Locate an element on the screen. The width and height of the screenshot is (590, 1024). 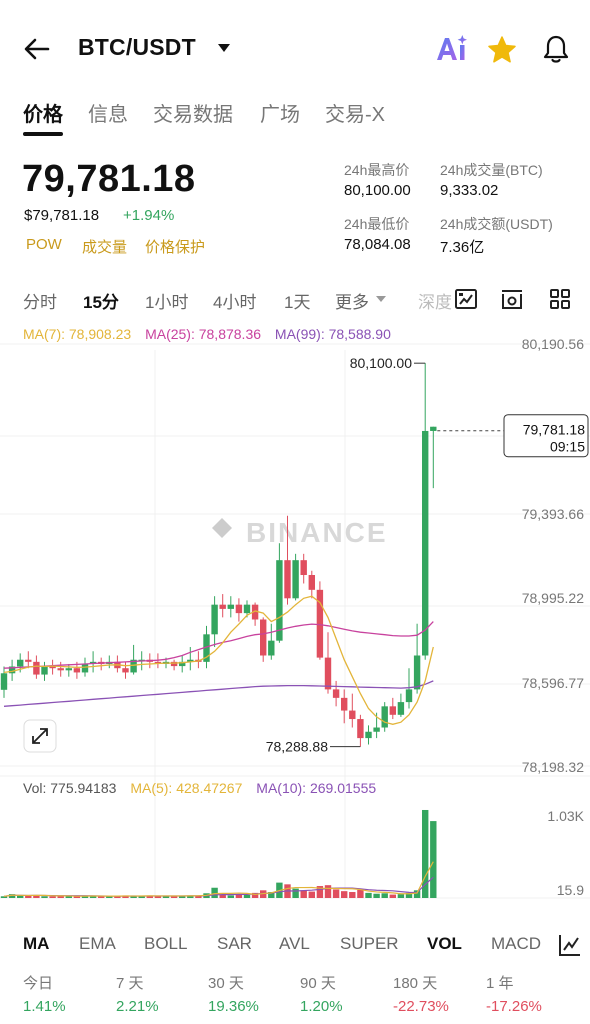
price-protection-badge: 价格保护 is located at coordinates (175, 246).